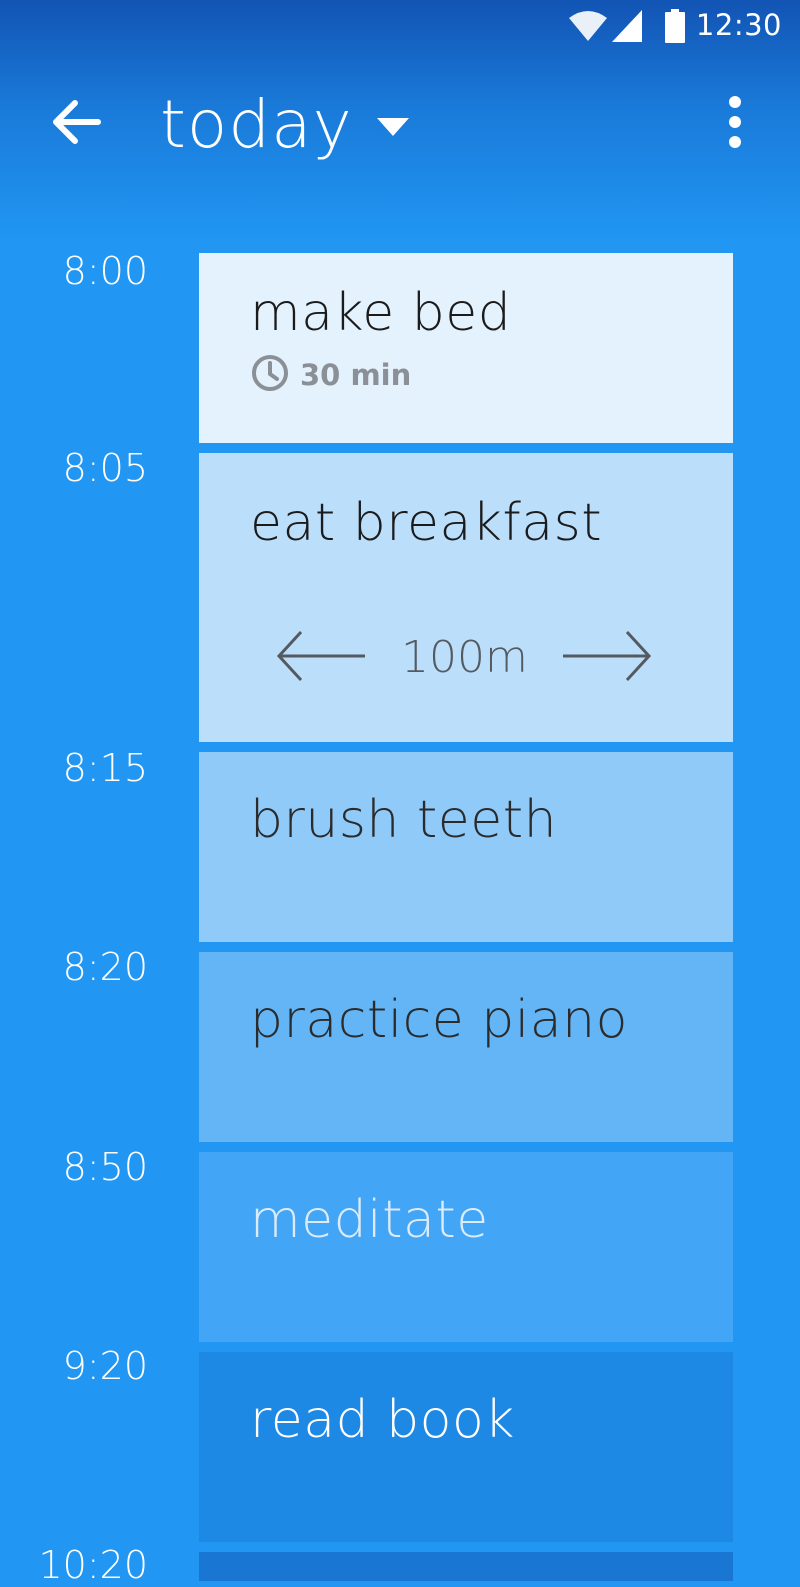  I want to click on duration-resize-control: 100m, so click(465, 656).